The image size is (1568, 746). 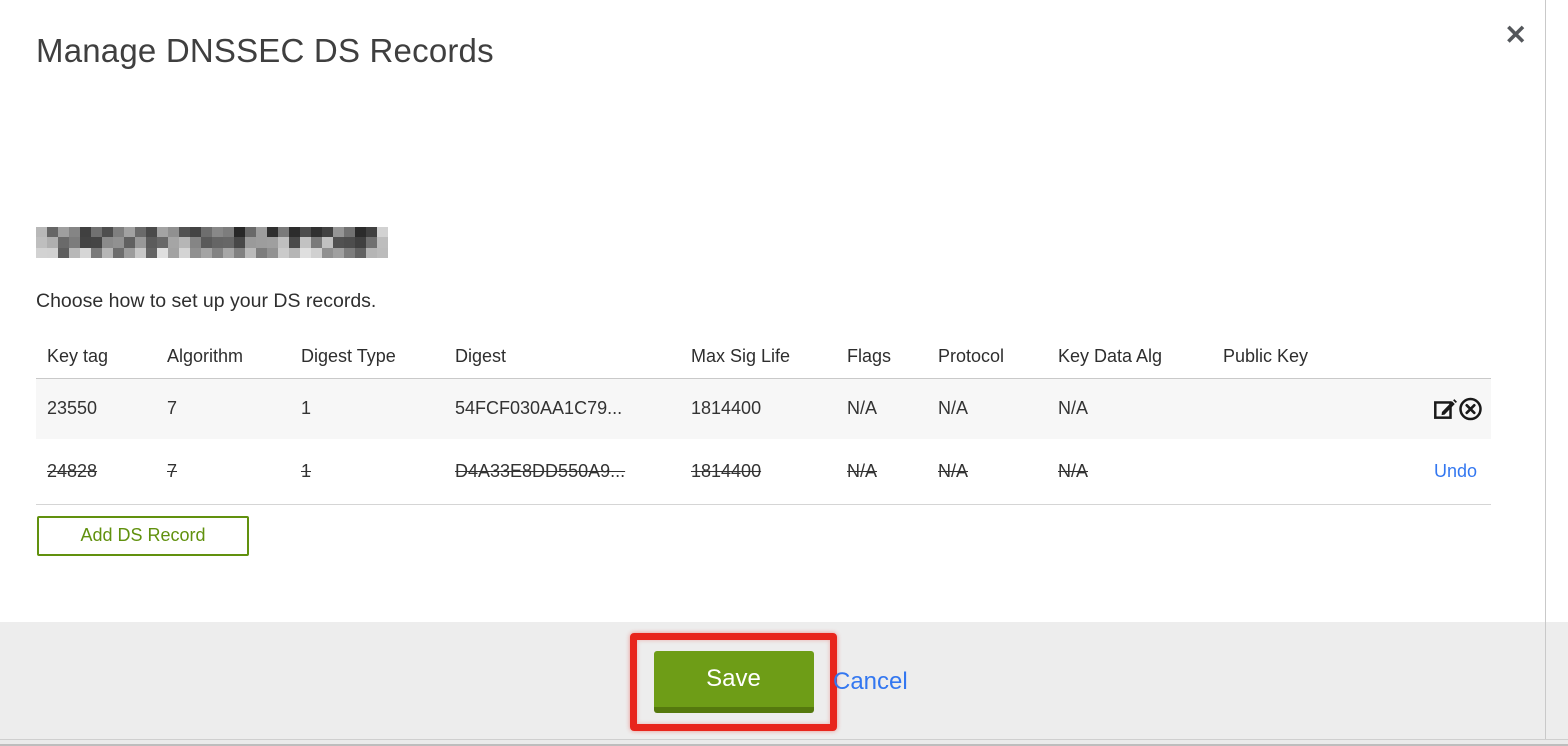 What do you see at coordinates (78, 356) in the screenshot?
I see `col-header-key-tag: Key tag` at bounding box center [78, 356].